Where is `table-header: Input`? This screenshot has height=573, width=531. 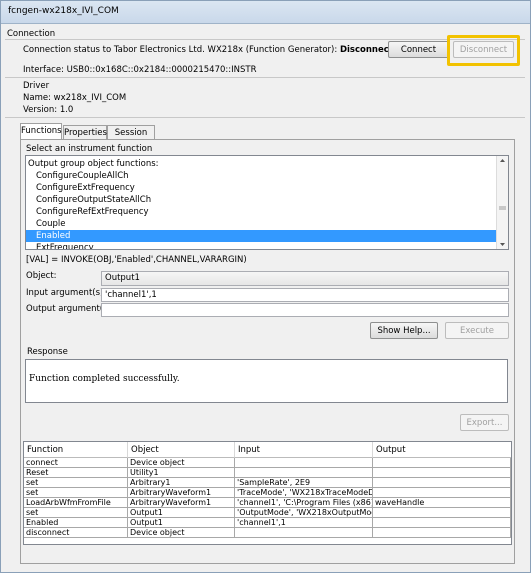
table-header: Input is located at coordinates (304, 450).